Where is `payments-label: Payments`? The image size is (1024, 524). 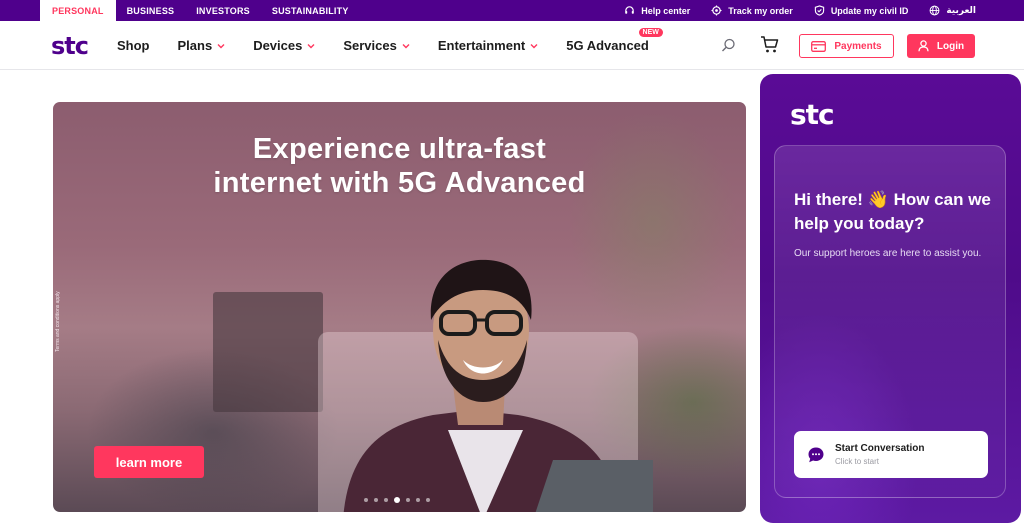
payments-label: Payments is located at coordinates (858, 46).